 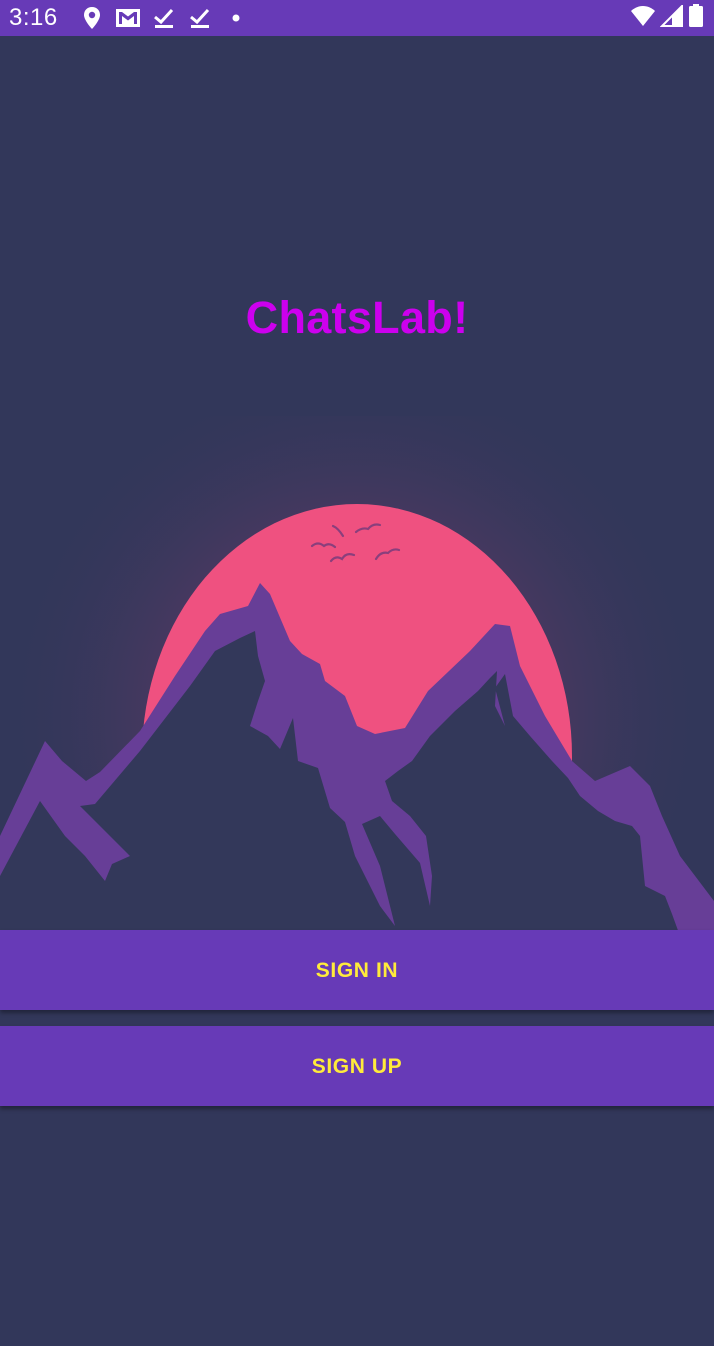 What do you see at coordinates (357, 1066) in the screenshot?
I see `sign-up-button: SIGN UP` at bounding box center [357, 1066].